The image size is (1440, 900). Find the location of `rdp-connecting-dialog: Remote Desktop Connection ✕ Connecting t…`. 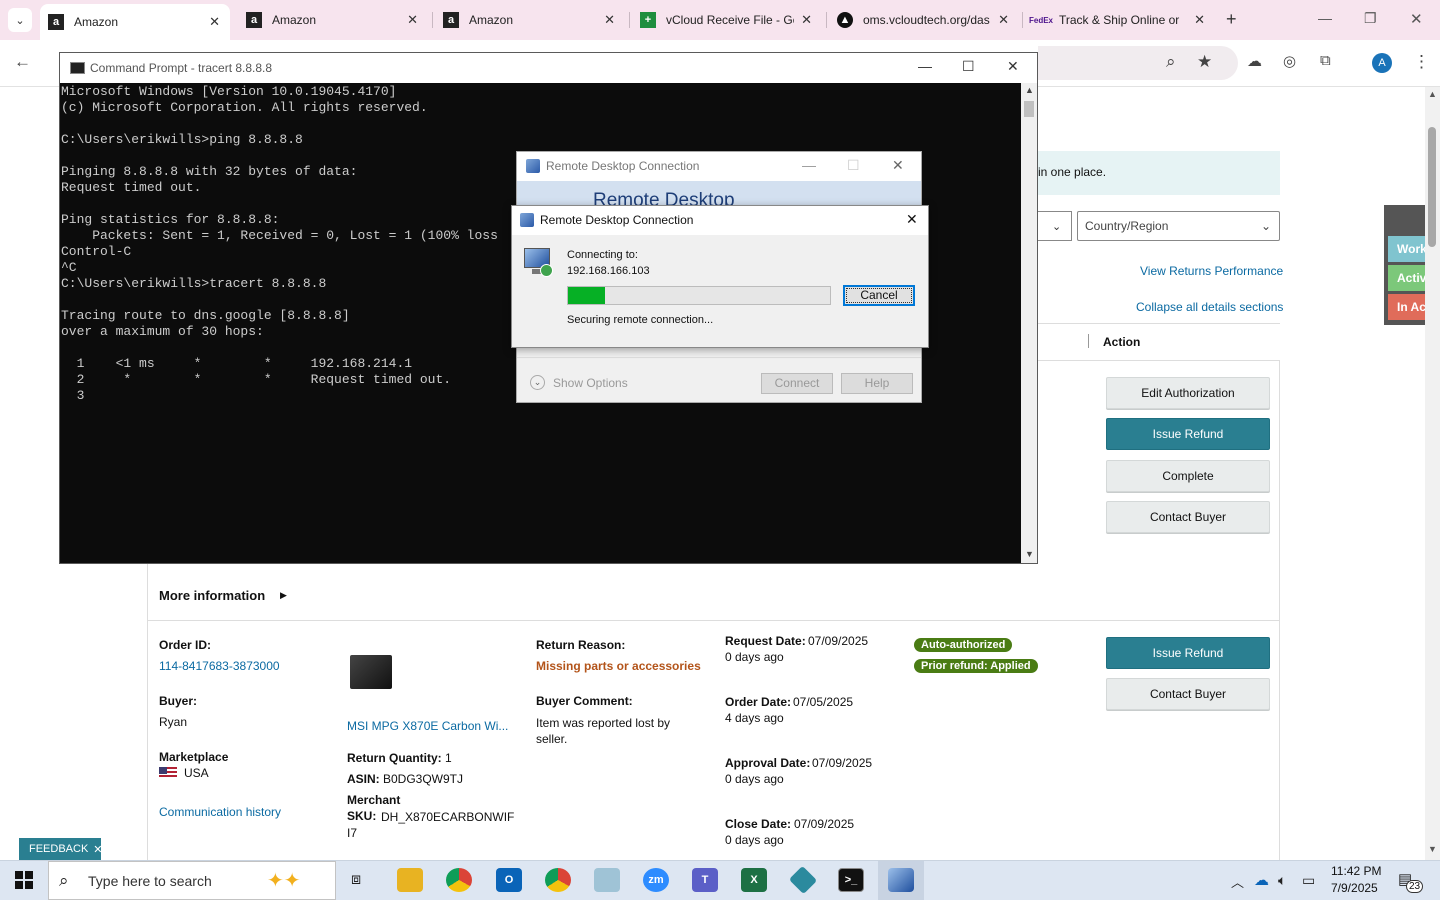

rdp-connecting-dialog: Remote Desktop Connection ✕ Connecting t… is located at coordinates (720, 276).